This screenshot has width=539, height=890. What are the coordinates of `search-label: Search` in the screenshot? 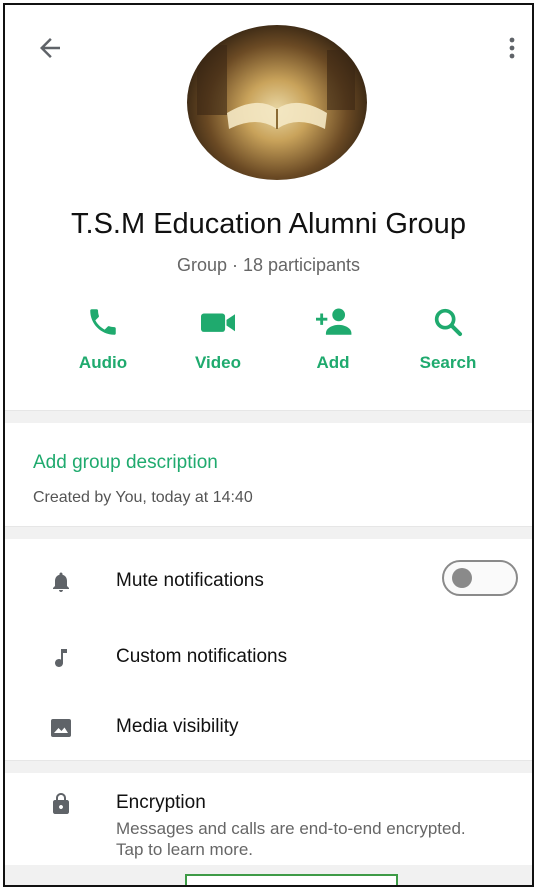 It's located at (448, 362).